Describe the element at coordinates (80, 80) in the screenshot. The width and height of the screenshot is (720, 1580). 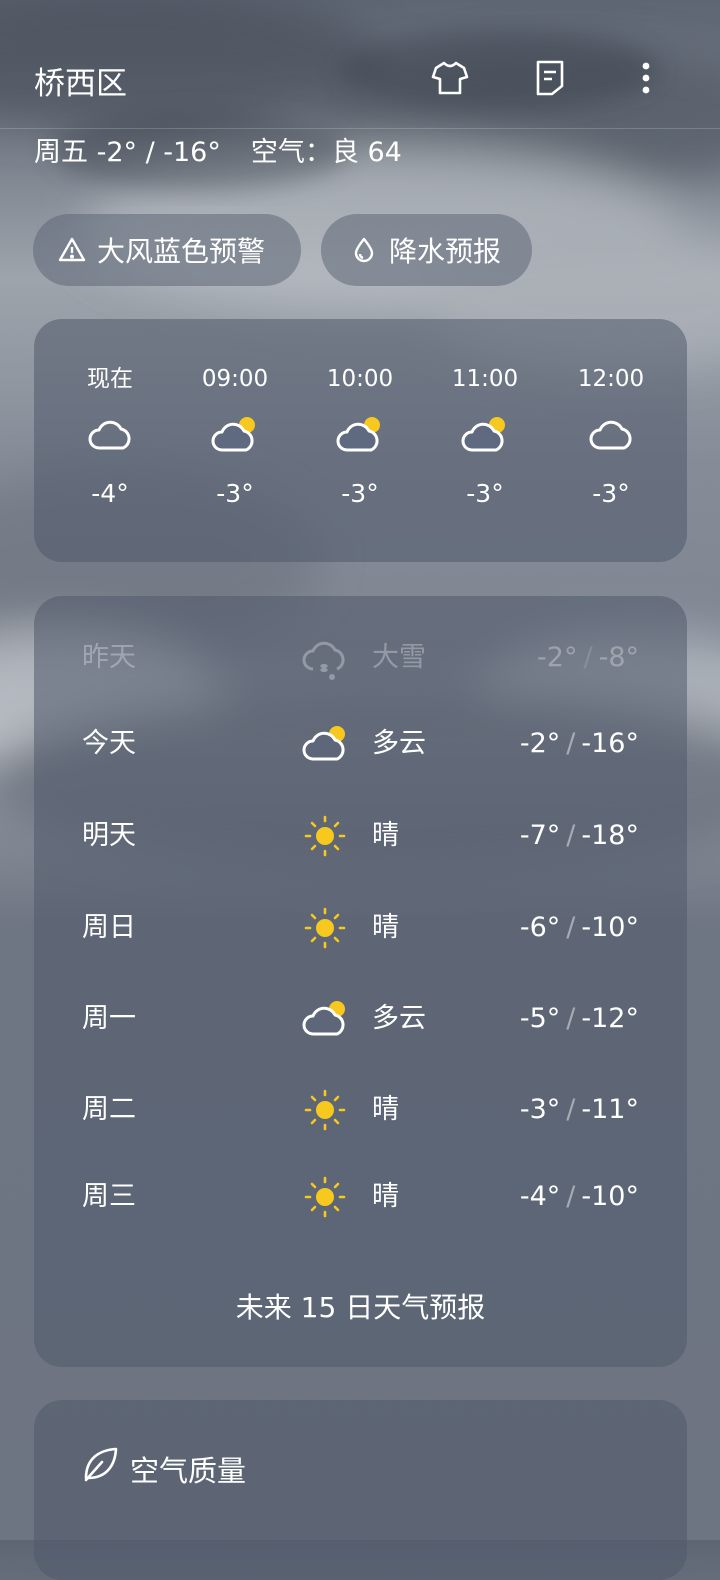
I see `city-name: 桥西区` at that location.